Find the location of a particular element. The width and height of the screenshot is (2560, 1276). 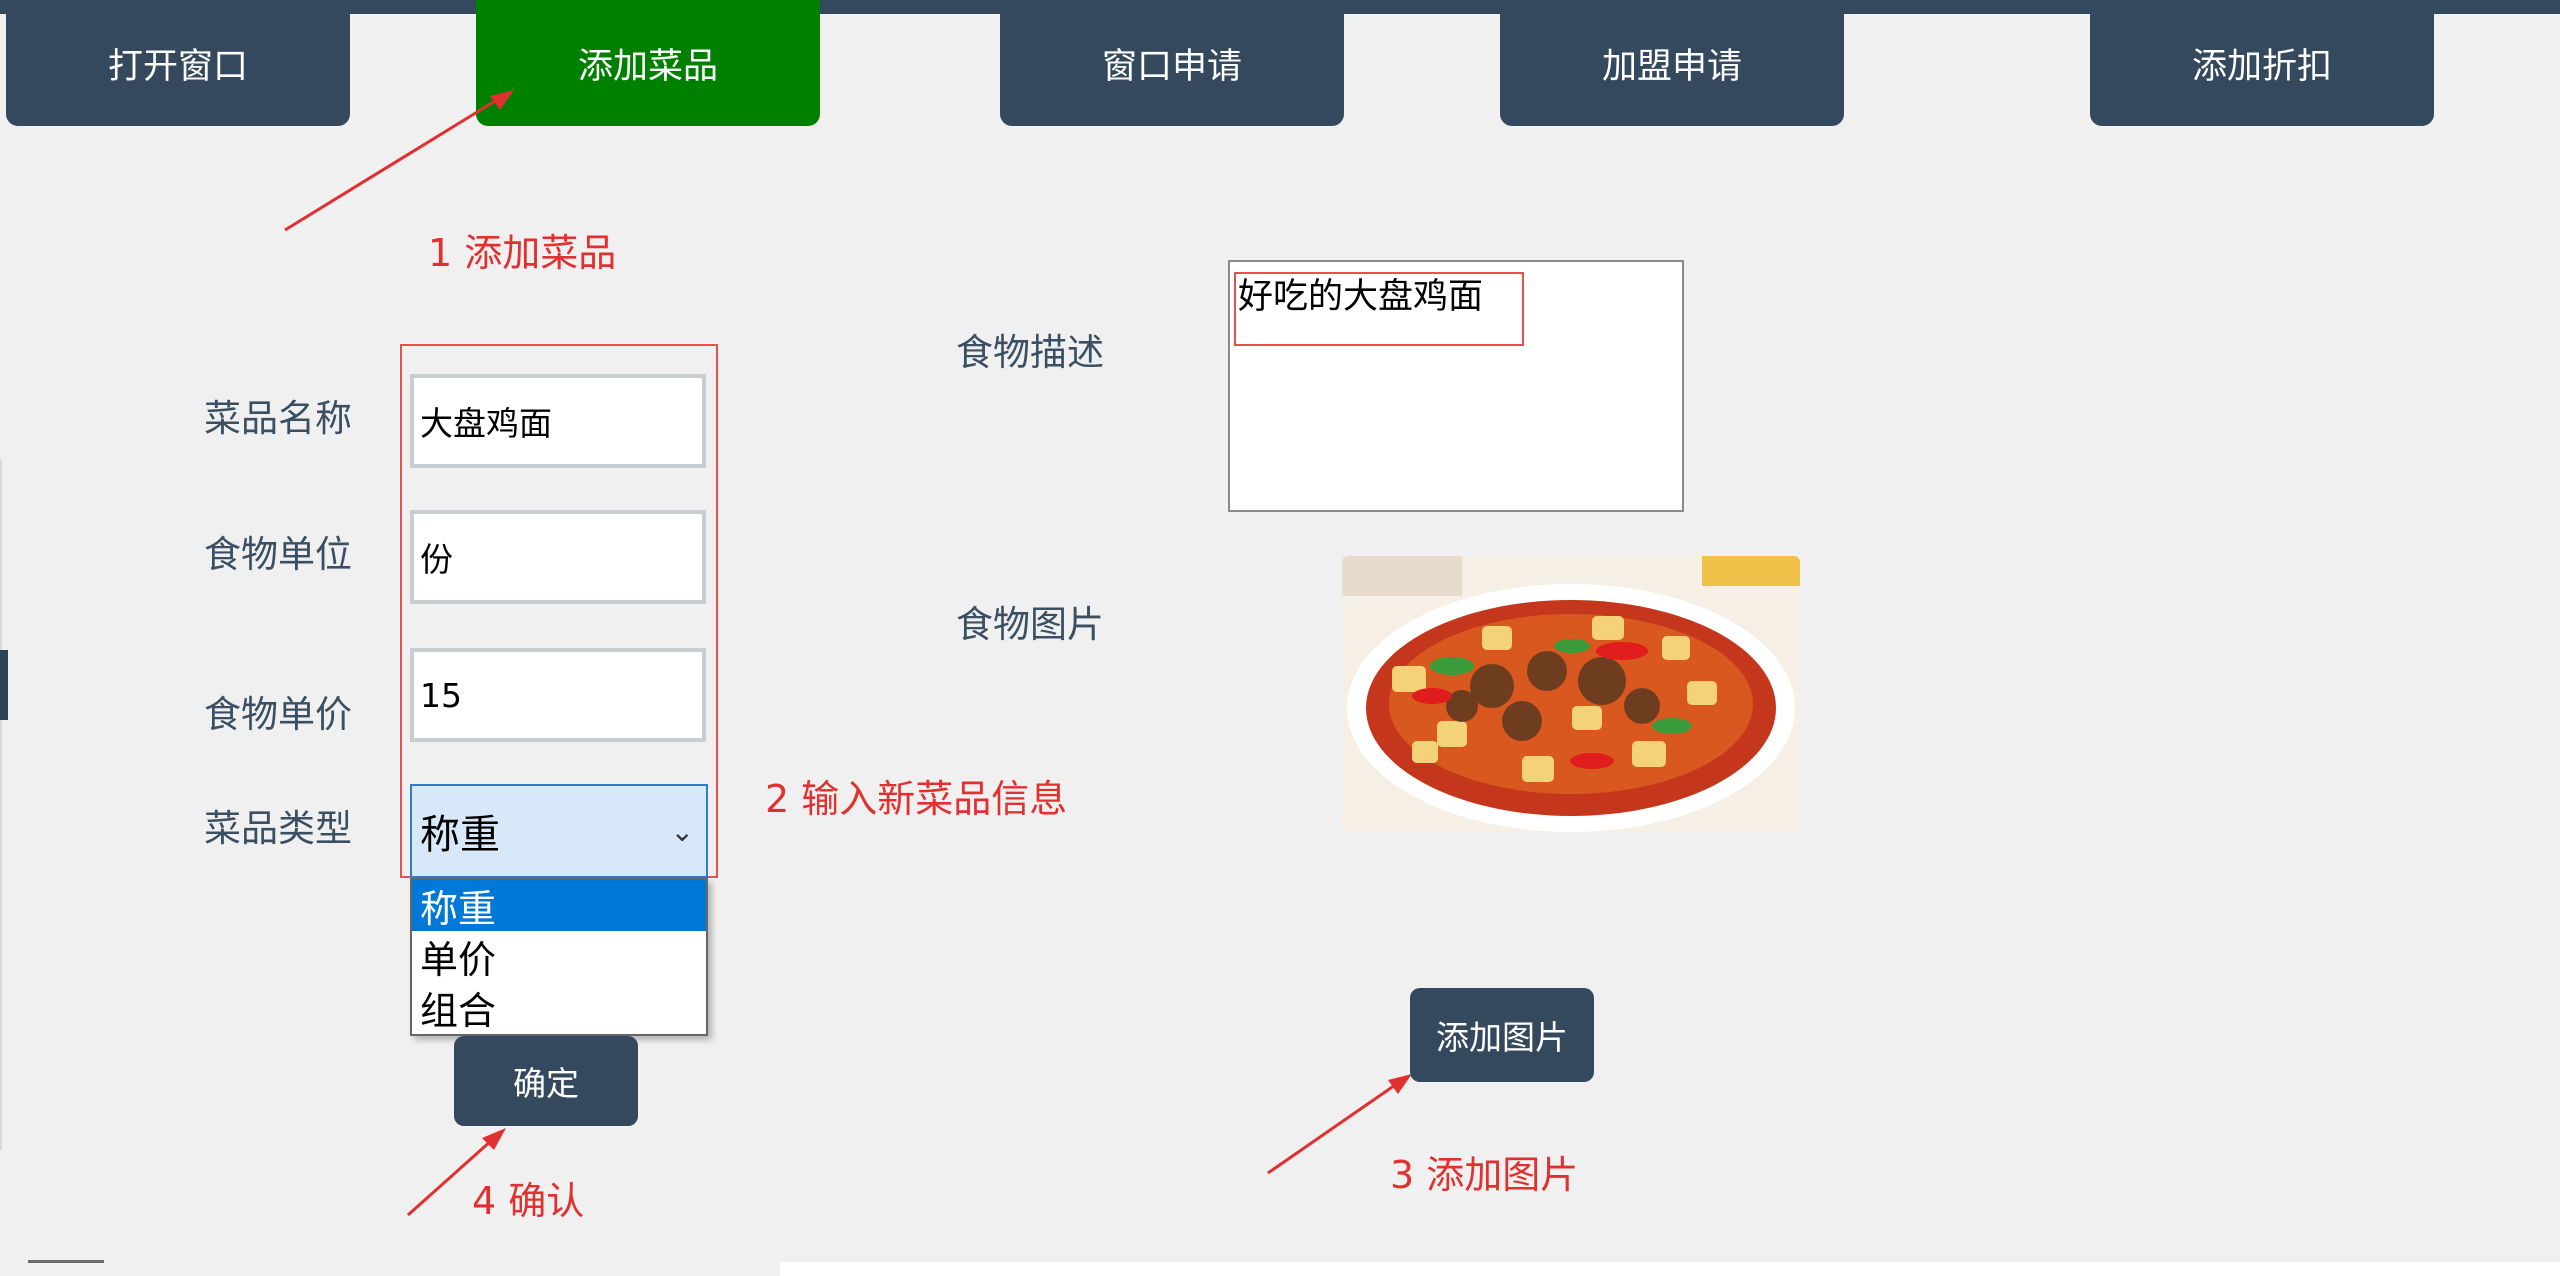

bottom-strip is located at coordinates (1670, 1269).